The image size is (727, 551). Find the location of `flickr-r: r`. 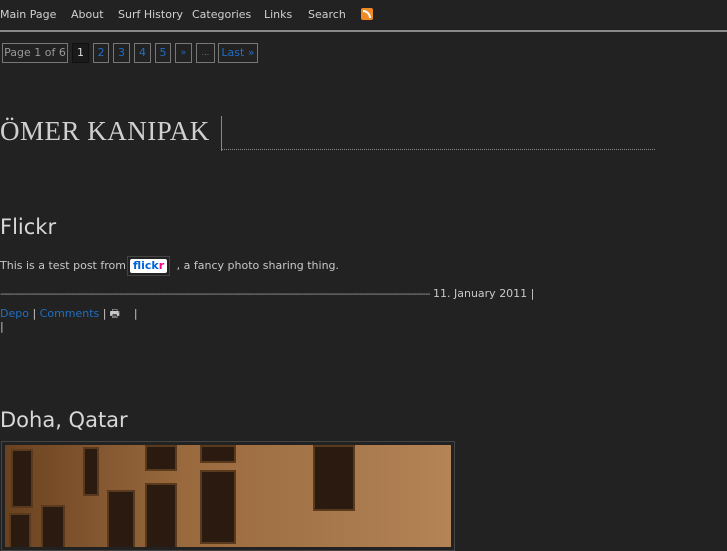

flickr-r: r is located at coordinates (161, 265).